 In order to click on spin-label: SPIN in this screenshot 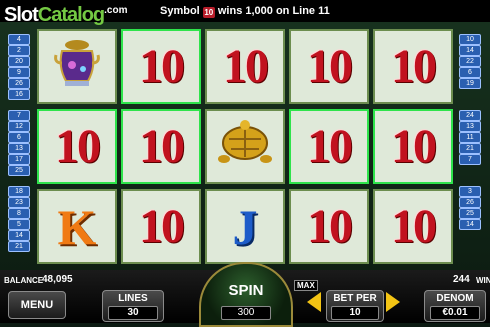, I will do `click(246, 290)`.